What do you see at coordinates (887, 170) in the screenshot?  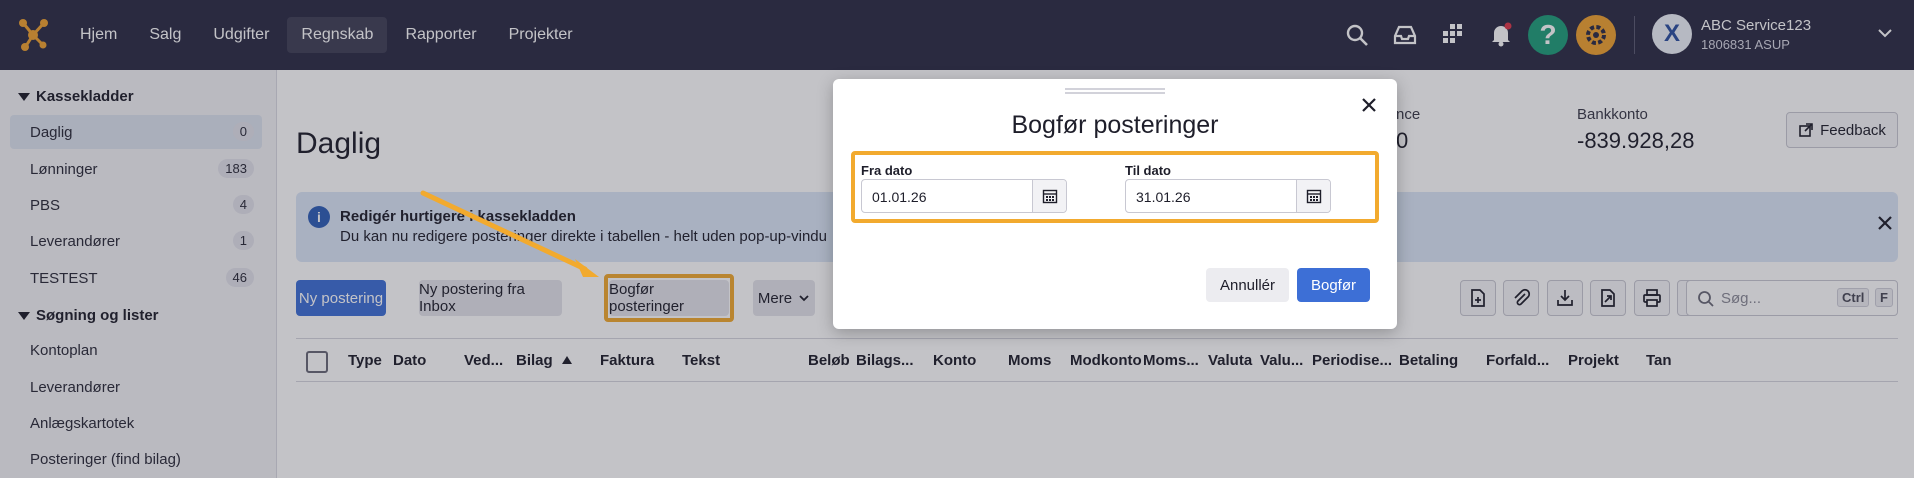 I see `from-date-label: Fra dato` at bounding box center [887, 170].